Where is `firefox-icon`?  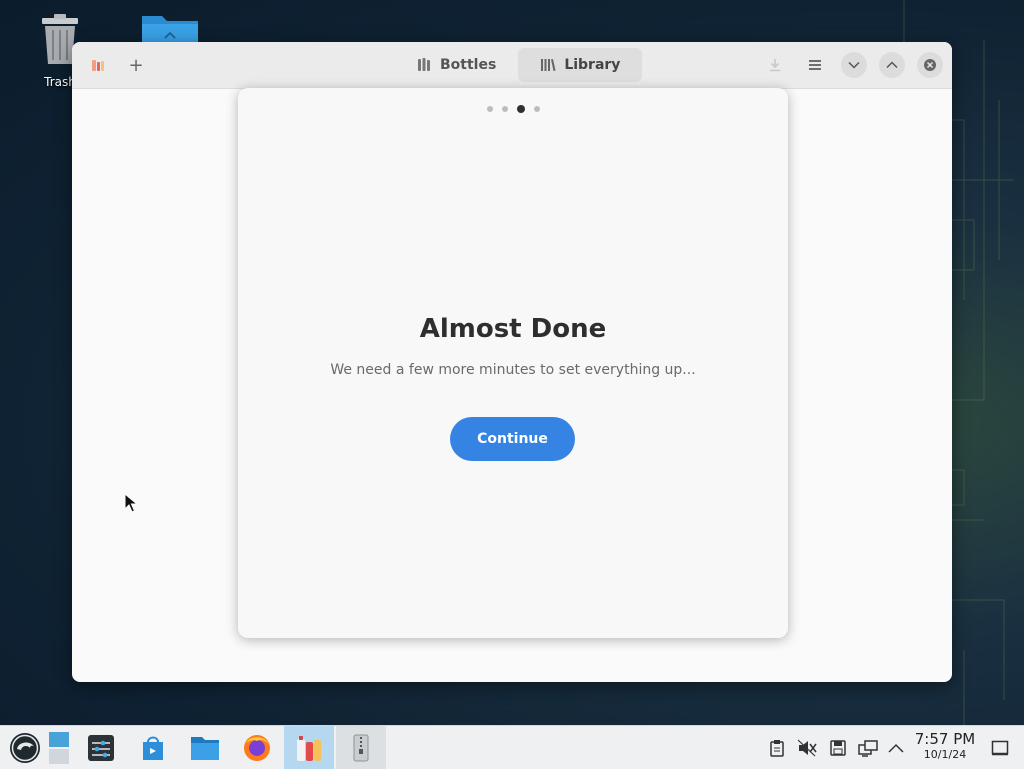
firefox-icon is located at coordinates (257, 747).